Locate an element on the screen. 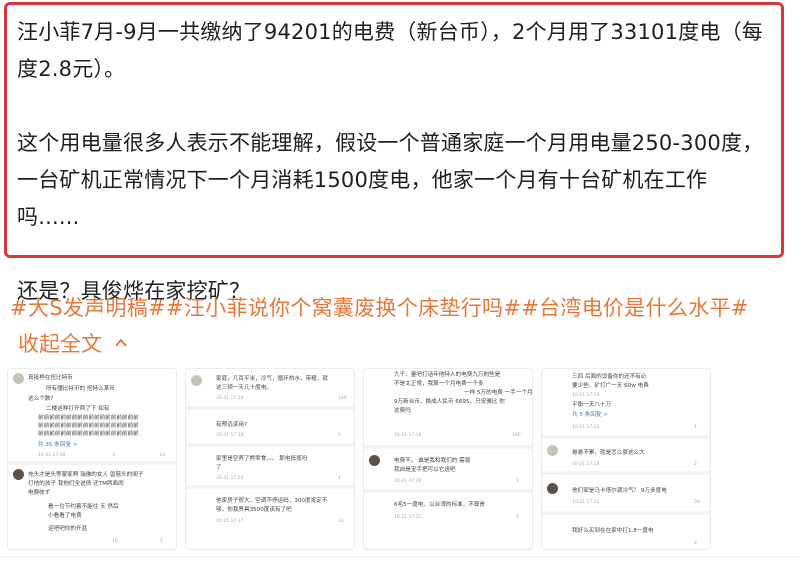 This screenshot has height=564, width=800. comment-text: 迎吧吧你的开盆 is located at coordinates (68, 529).